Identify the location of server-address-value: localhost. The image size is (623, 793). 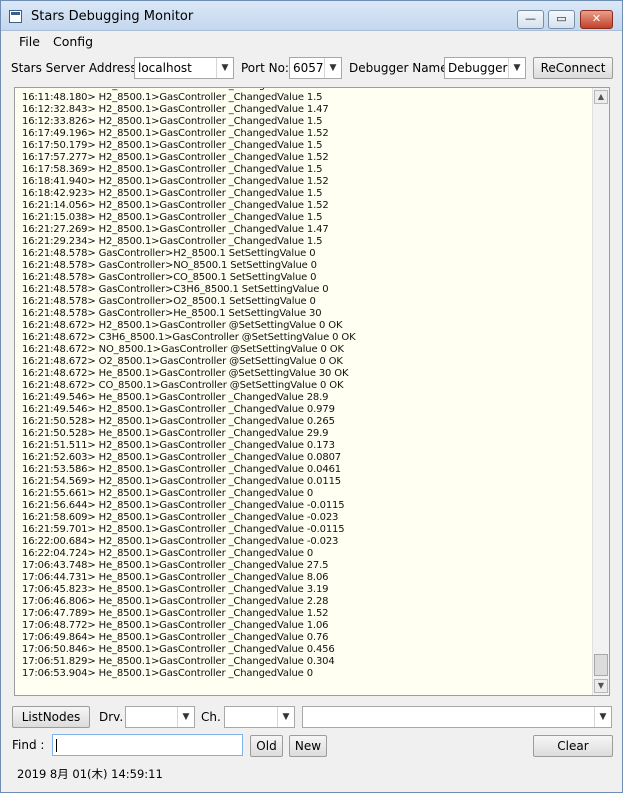
(165, 68).